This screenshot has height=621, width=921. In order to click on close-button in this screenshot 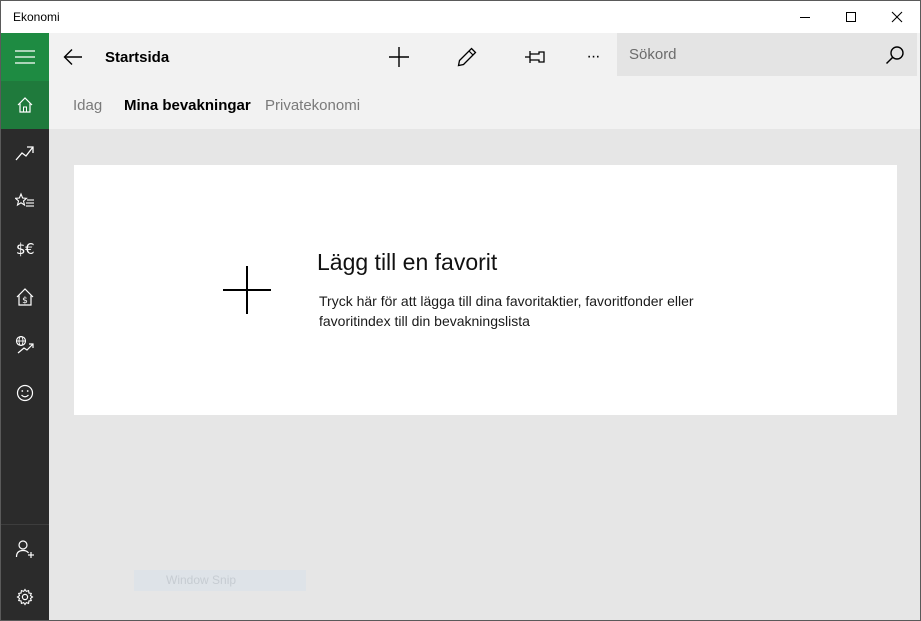, I will do `click(897, 17)`.